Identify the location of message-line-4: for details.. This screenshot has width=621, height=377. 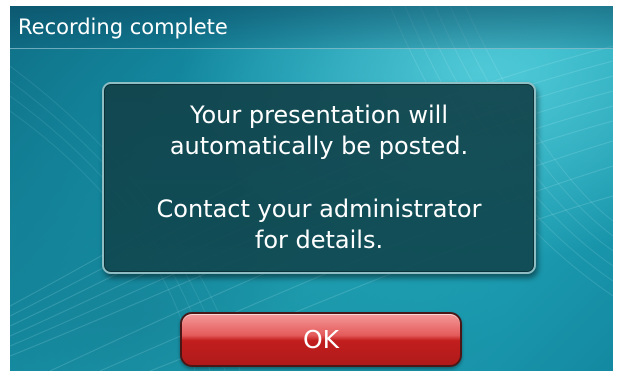
(319, 240).